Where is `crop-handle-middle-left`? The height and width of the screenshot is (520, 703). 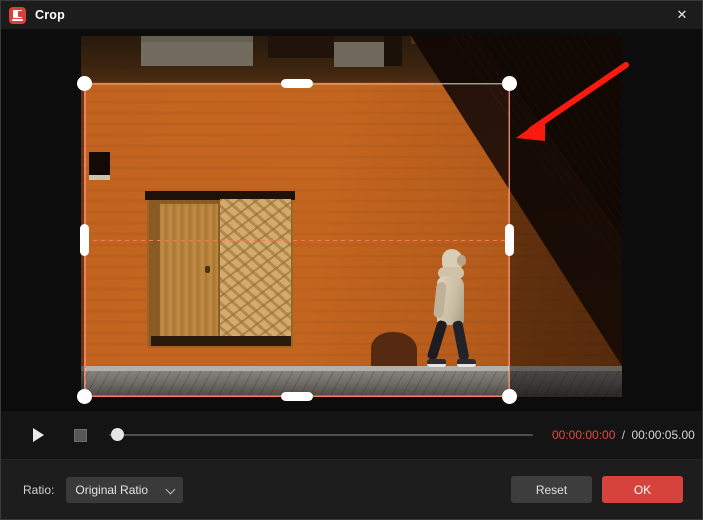
crop-handle-middle-left is located at coordinates (84, 240).